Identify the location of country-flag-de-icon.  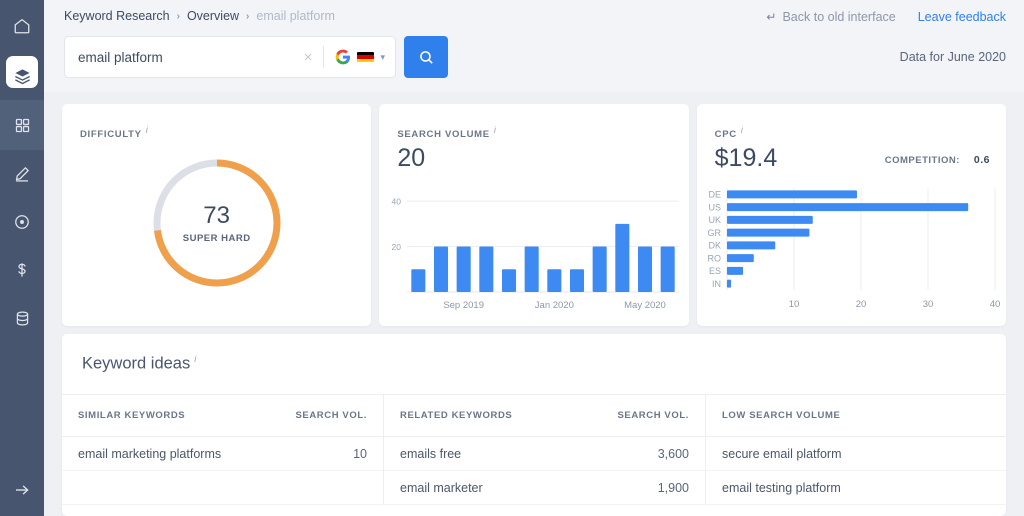
(366, 57).